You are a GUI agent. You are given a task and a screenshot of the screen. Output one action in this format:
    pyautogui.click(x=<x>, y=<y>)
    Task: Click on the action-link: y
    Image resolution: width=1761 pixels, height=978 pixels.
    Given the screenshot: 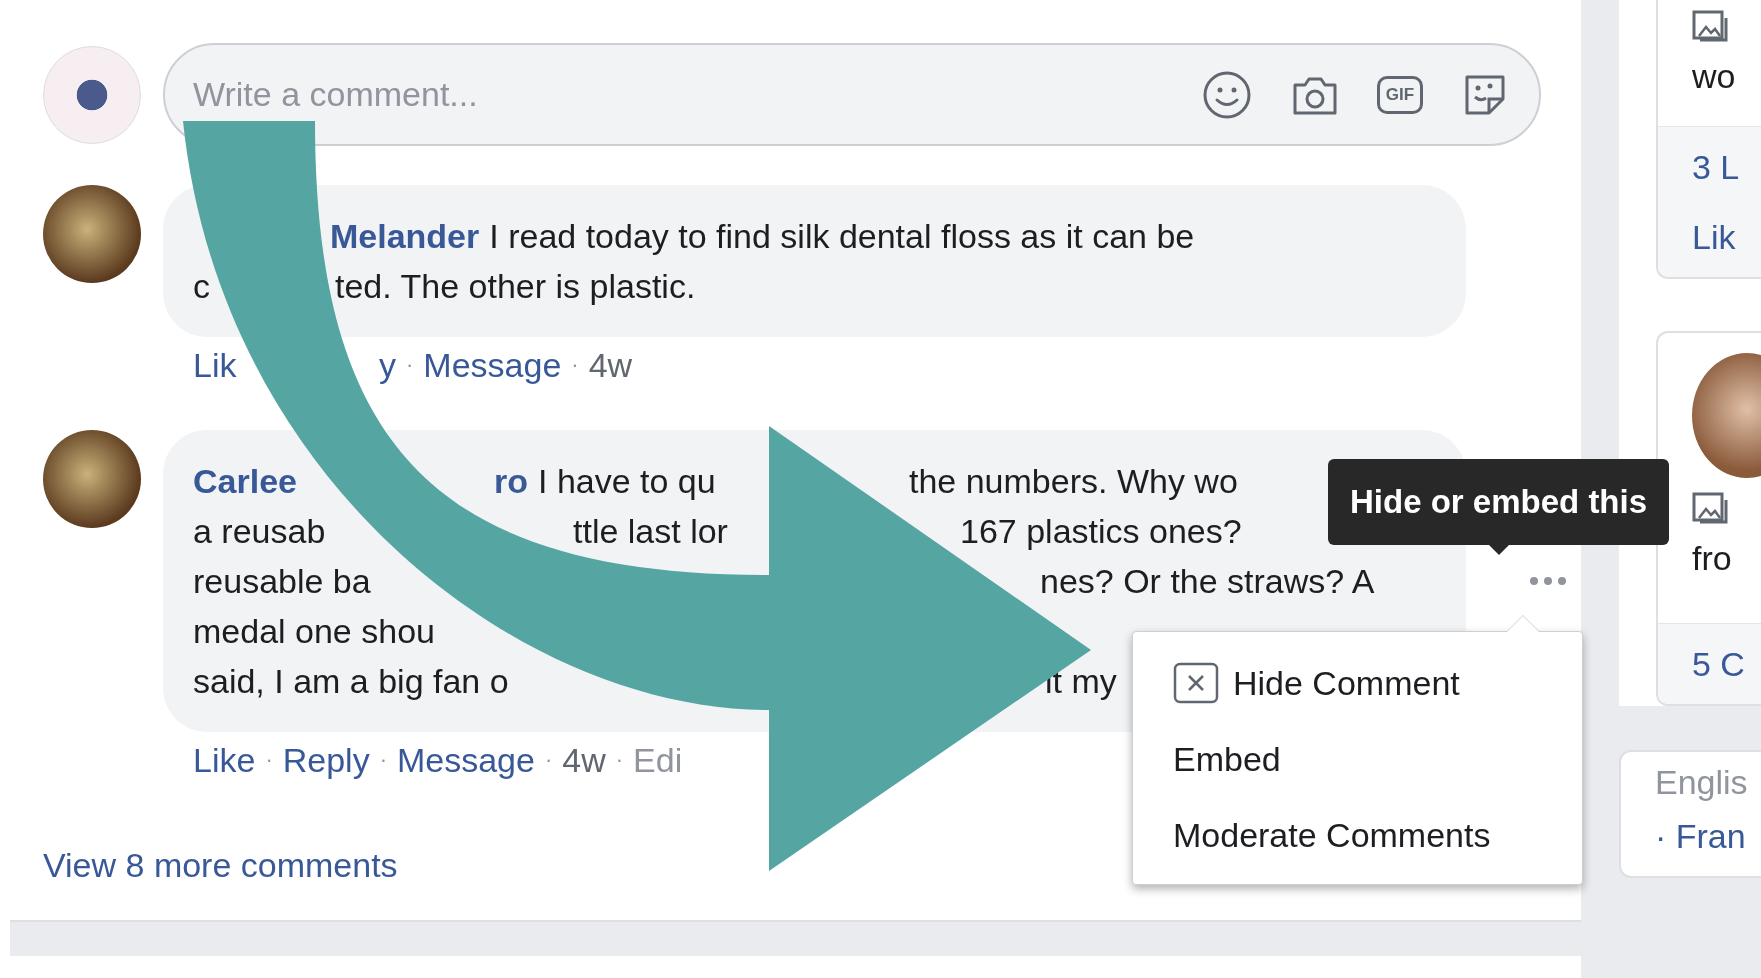 What is the action you would take?
    pyautogui.click(x=387, y=365)
    